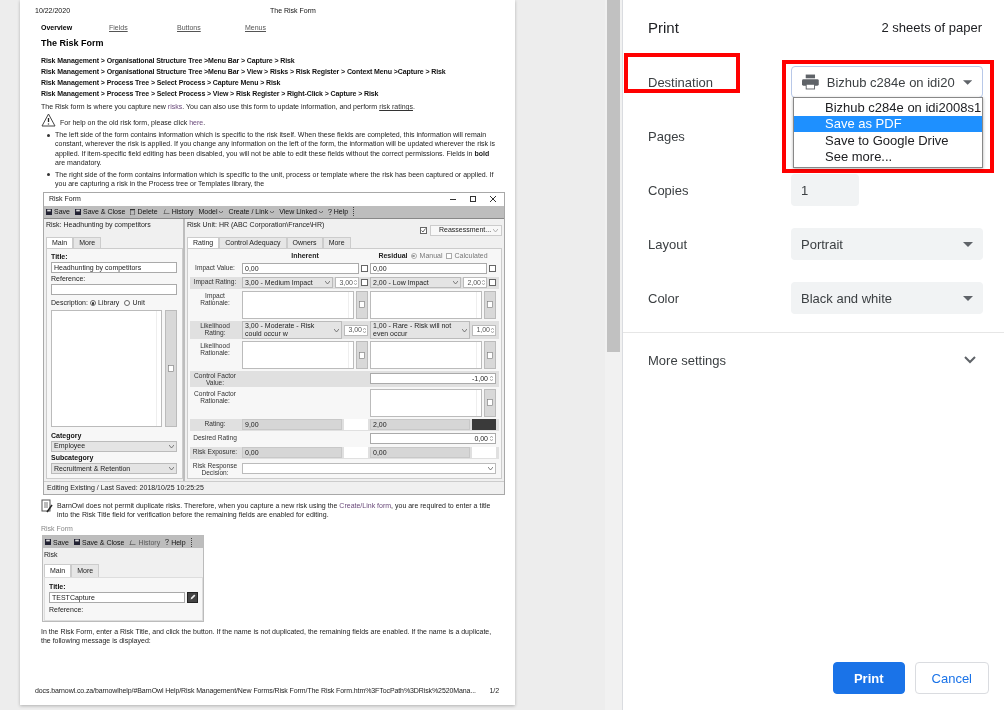  Describe the element at coordinates (473, 199) in the screenshot. I see `maximize-icon` at that location.